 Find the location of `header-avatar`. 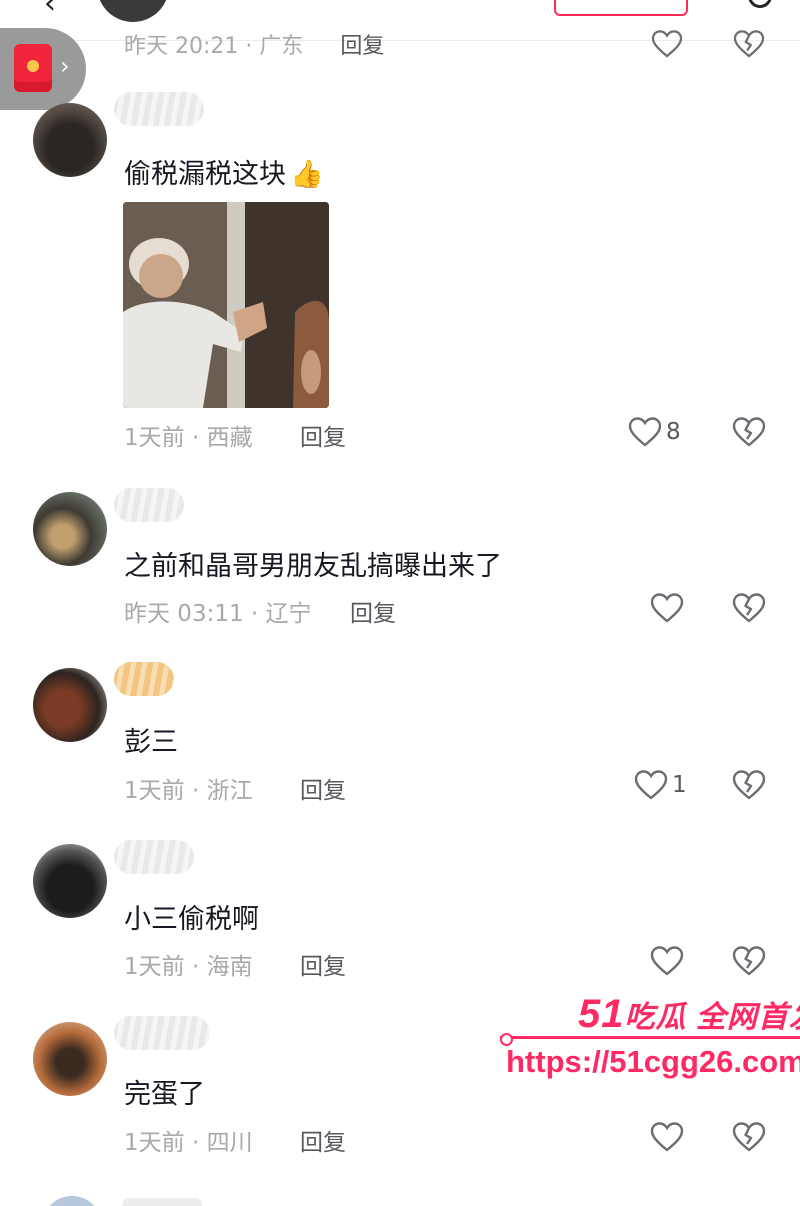

header-avatar is located at coordinates (133, 11).